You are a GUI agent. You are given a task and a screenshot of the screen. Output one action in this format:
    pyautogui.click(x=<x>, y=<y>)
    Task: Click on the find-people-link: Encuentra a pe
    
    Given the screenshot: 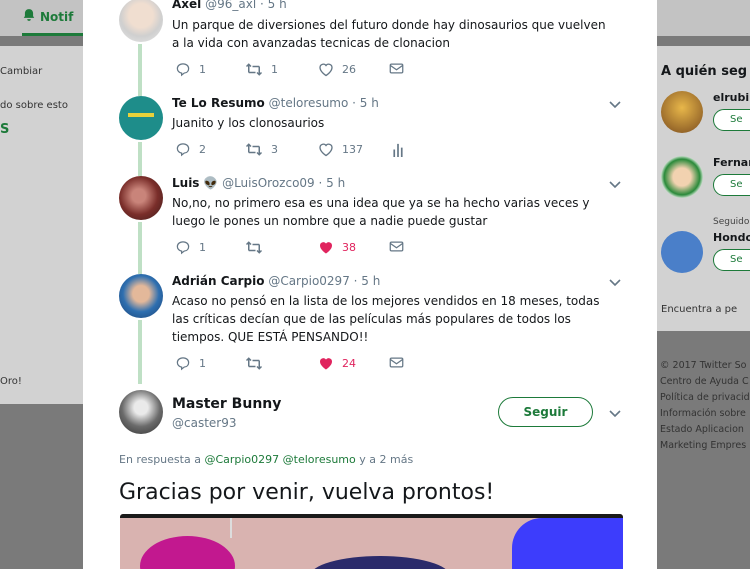 What is the action you would take?
    pyautogui.click(x=699, y=309)
    